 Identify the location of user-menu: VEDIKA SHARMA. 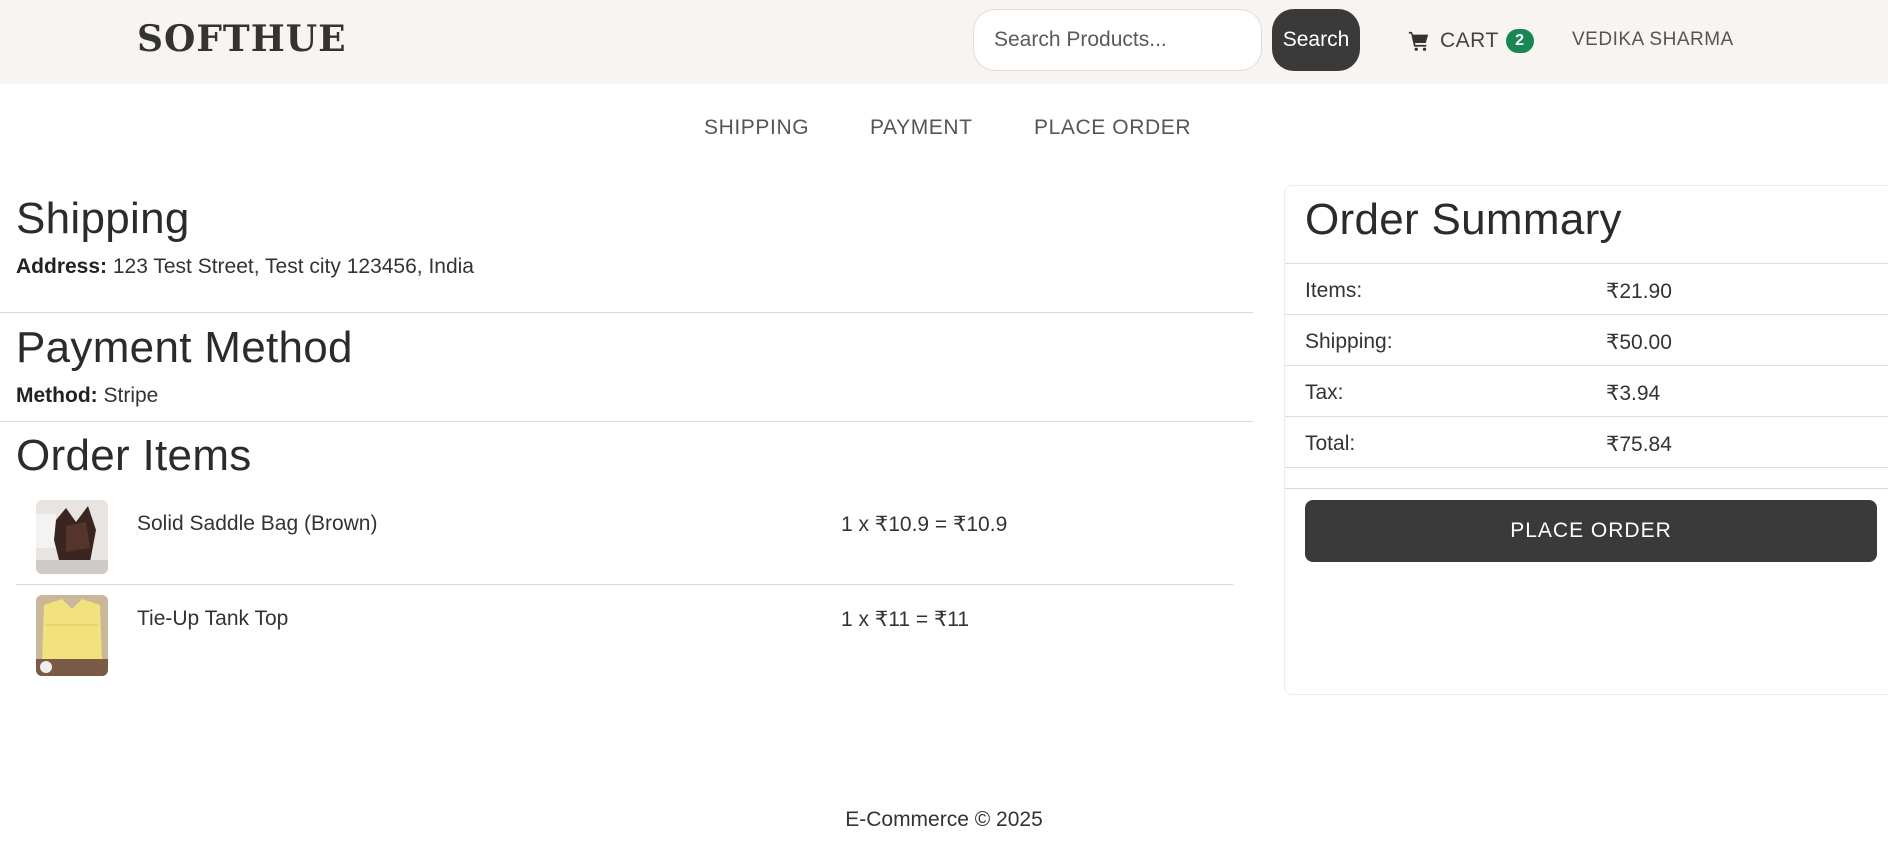
(1653, 40).